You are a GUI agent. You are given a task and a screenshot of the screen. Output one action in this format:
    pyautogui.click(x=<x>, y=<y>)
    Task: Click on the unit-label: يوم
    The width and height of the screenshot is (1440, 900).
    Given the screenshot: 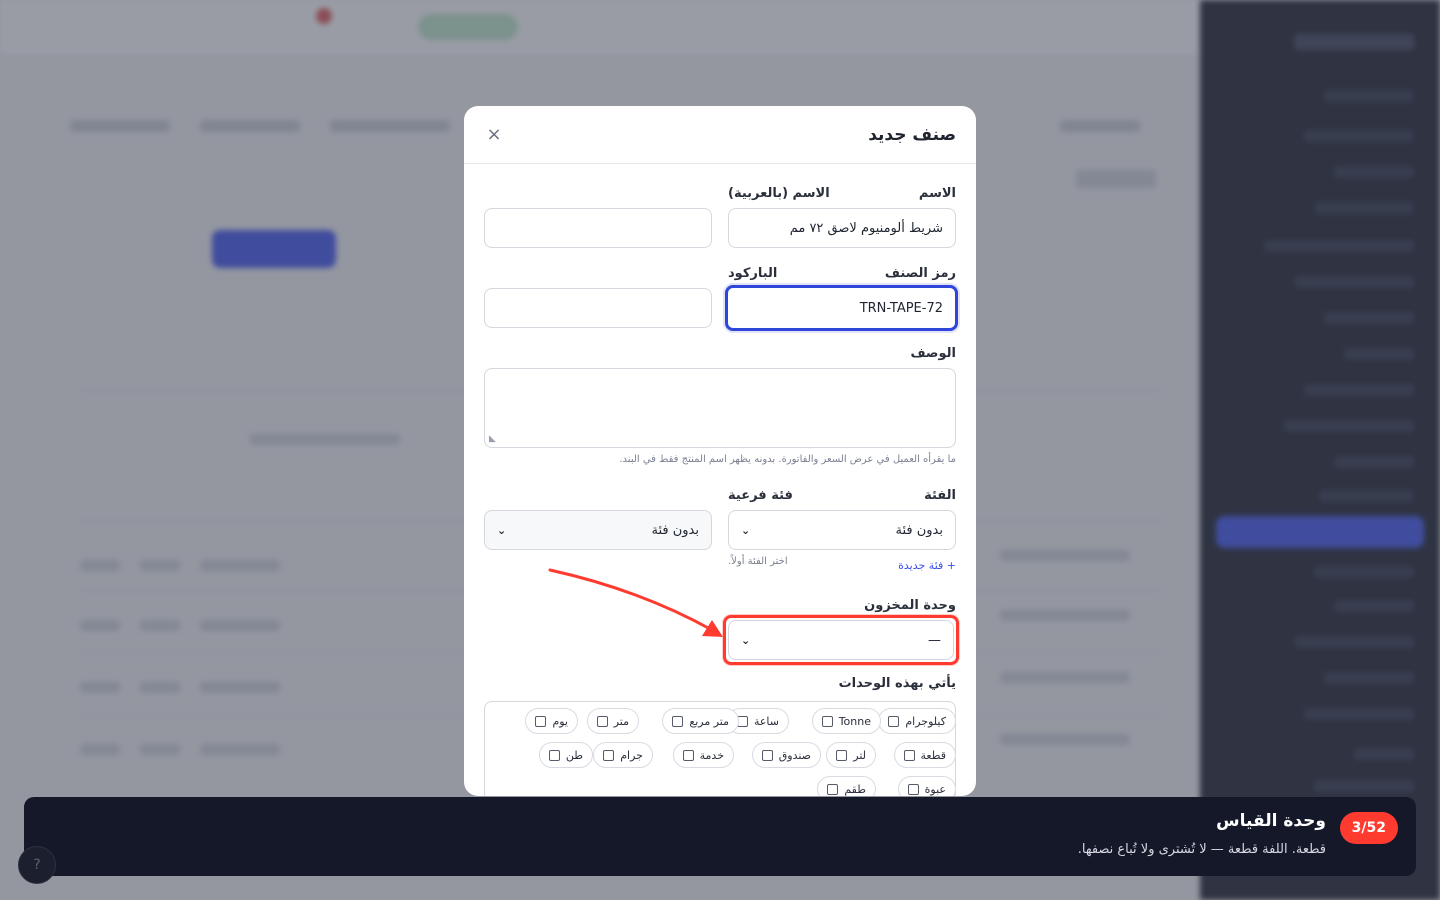 What is the action you would take?
    pyautogui.click(x=560, y=721)
    